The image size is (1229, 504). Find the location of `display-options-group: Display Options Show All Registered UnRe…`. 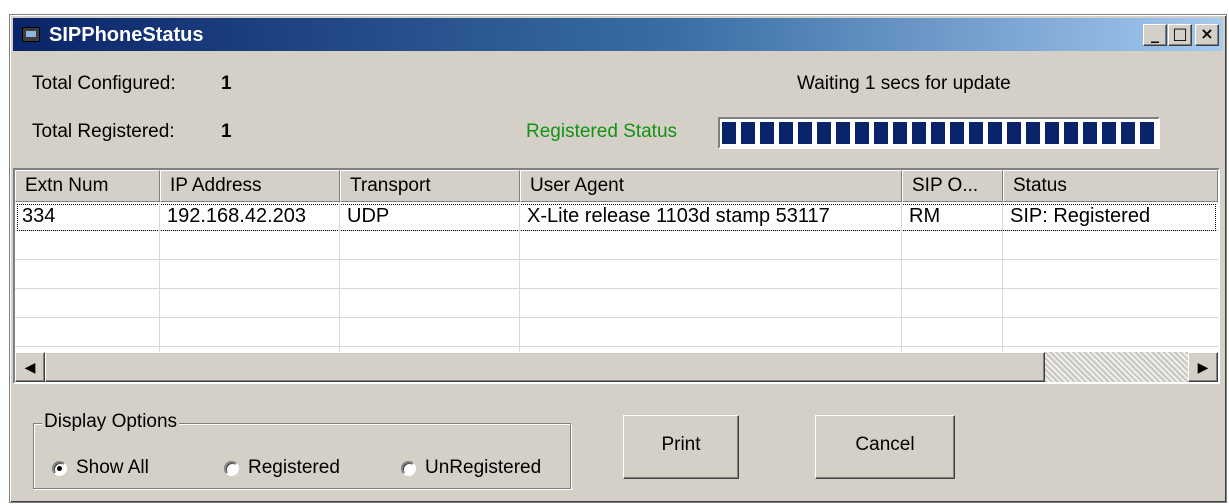

display-options-group: Display Options Show All Registered UnRe… is located at coordinates (302, 450).